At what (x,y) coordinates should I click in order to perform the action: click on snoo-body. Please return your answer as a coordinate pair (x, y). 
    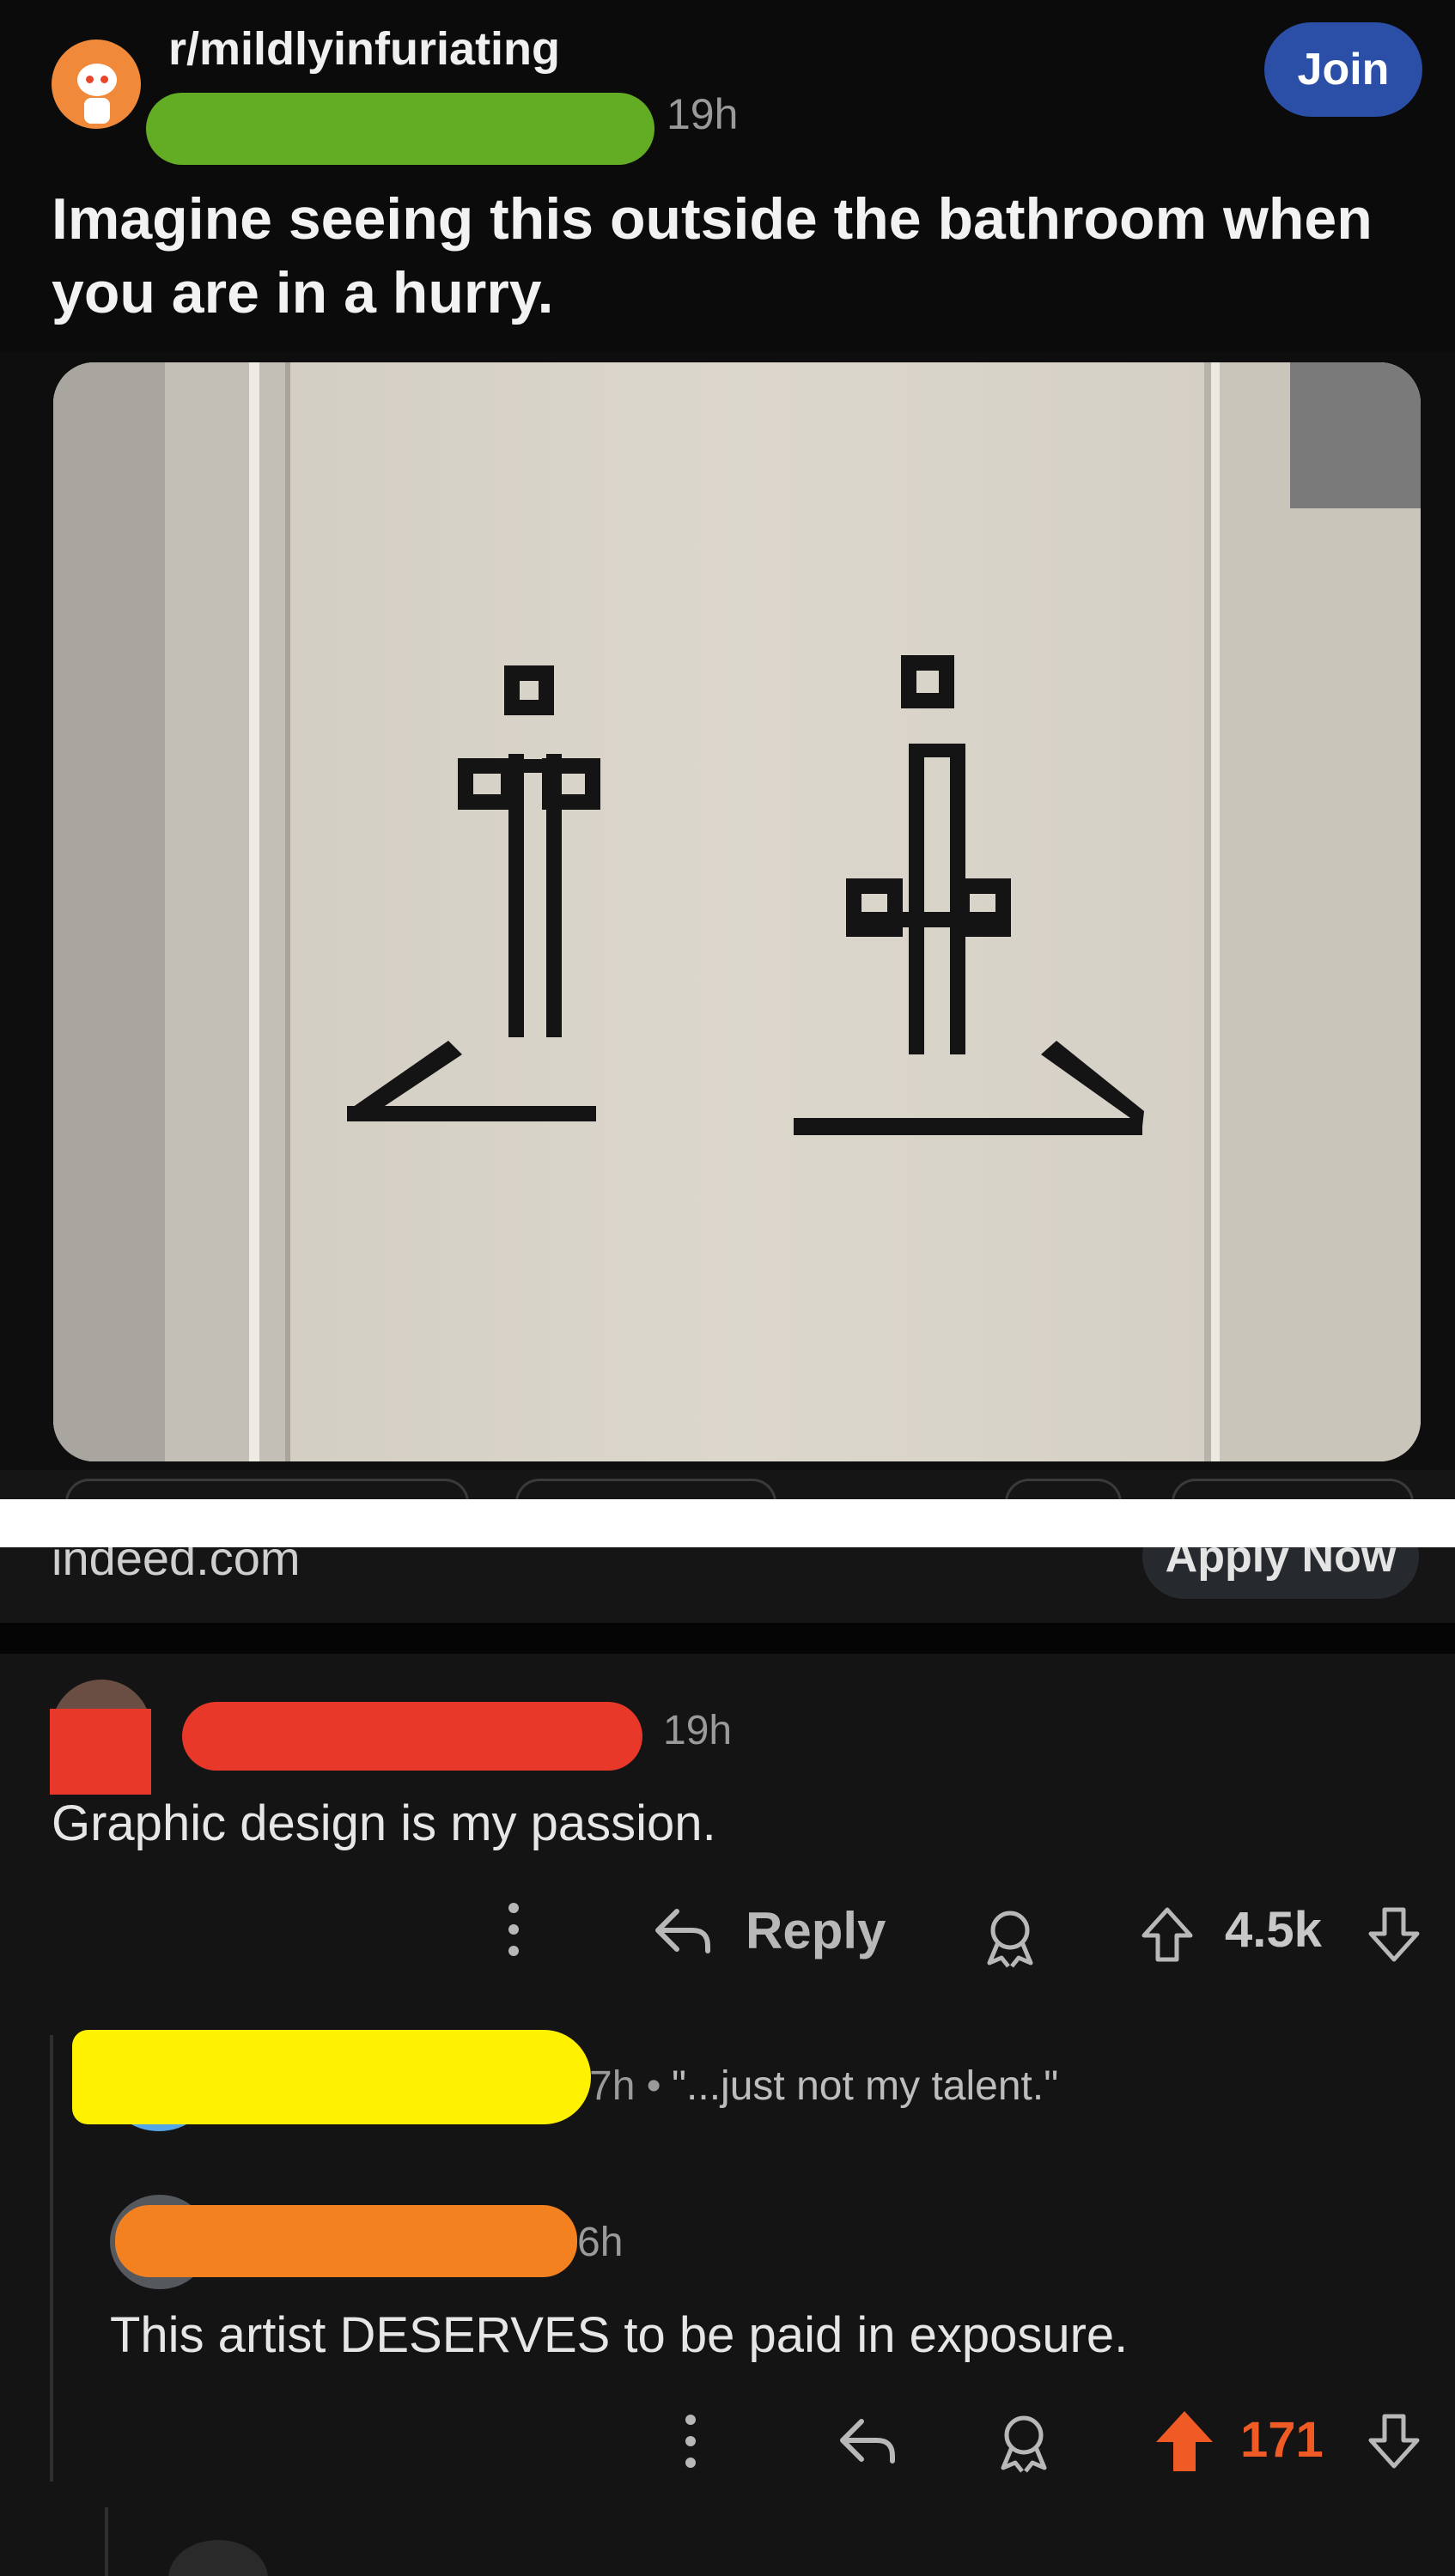
    Looking at the image, I should click on (97, 111).